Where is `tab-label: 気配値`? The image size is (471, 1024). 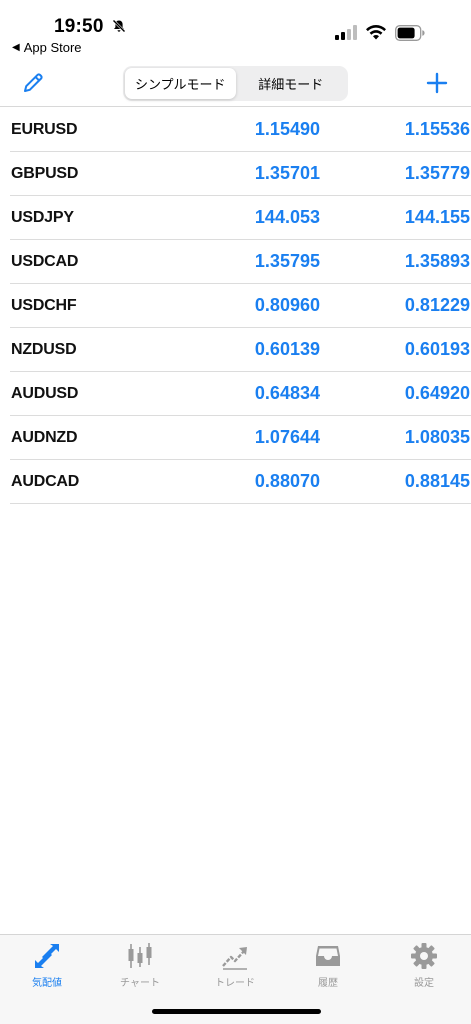
tab-label: 気配値 is located at coordinates (47, 983).